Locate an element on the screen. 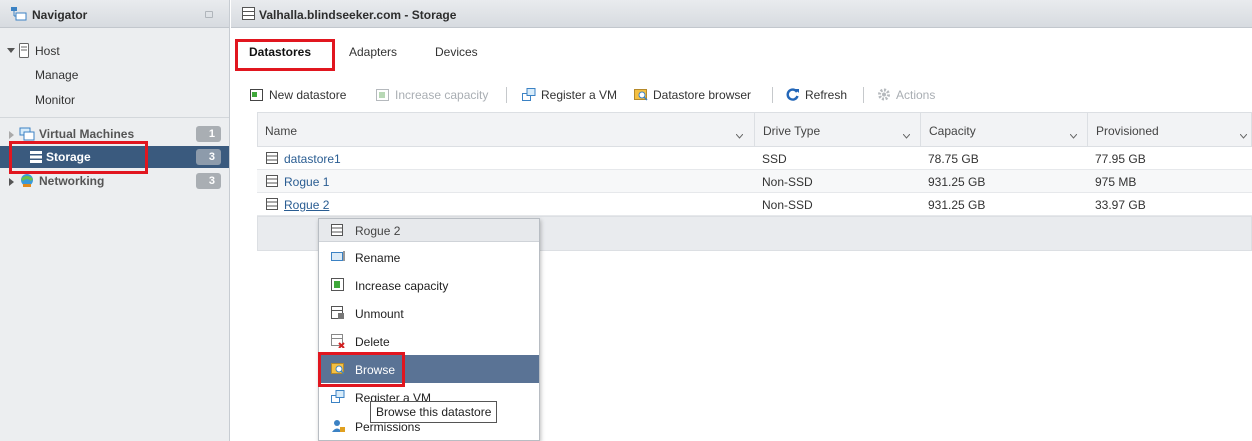  menu-item-label: Browse is located at coordinates (375, 370).